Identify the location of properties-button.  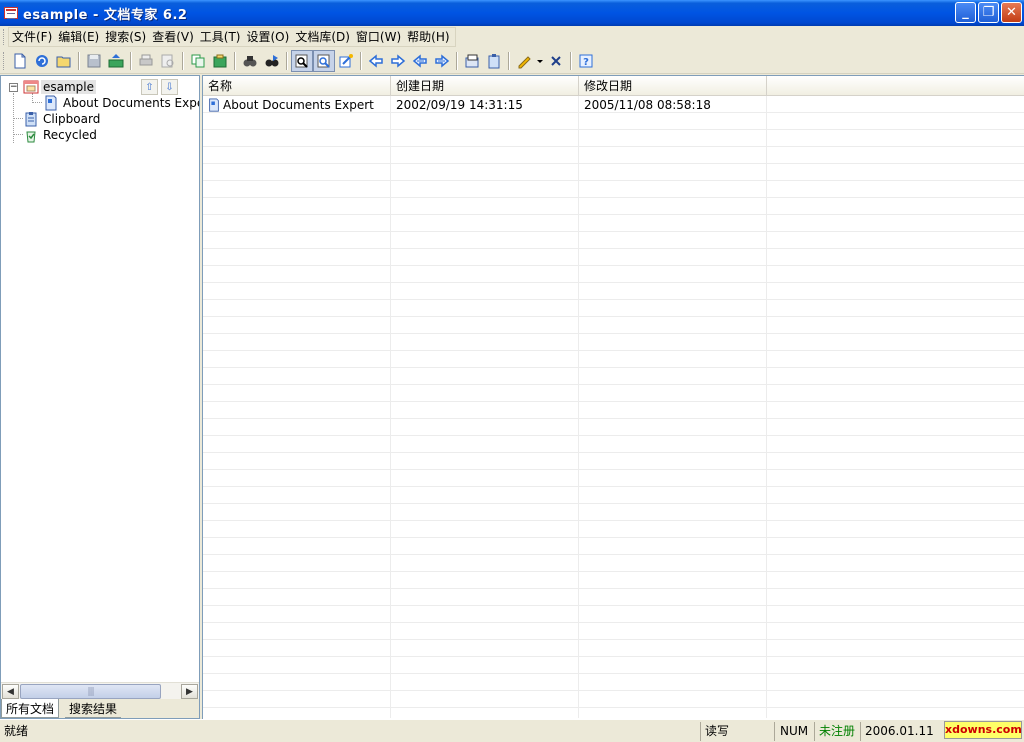
(472, 61).